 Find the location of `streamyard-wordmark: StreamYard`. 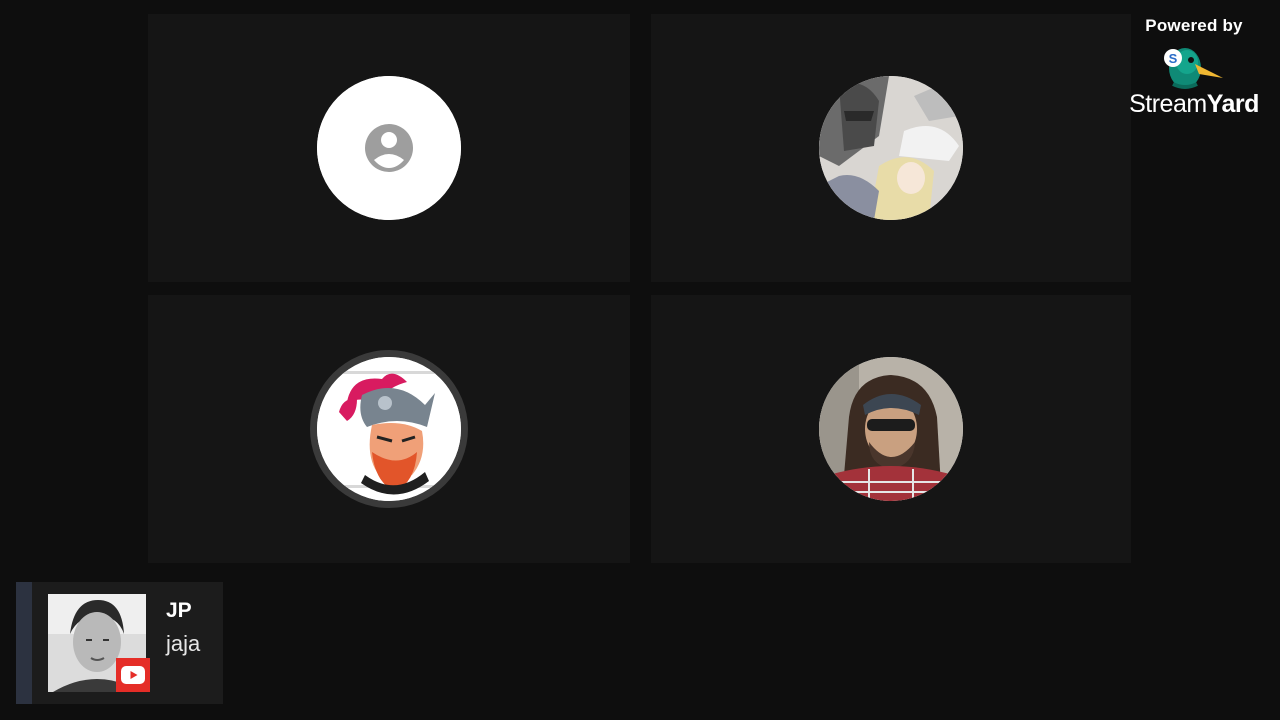

streamyard-wordmark: StreamYard is located at coordinates (1194, 104).